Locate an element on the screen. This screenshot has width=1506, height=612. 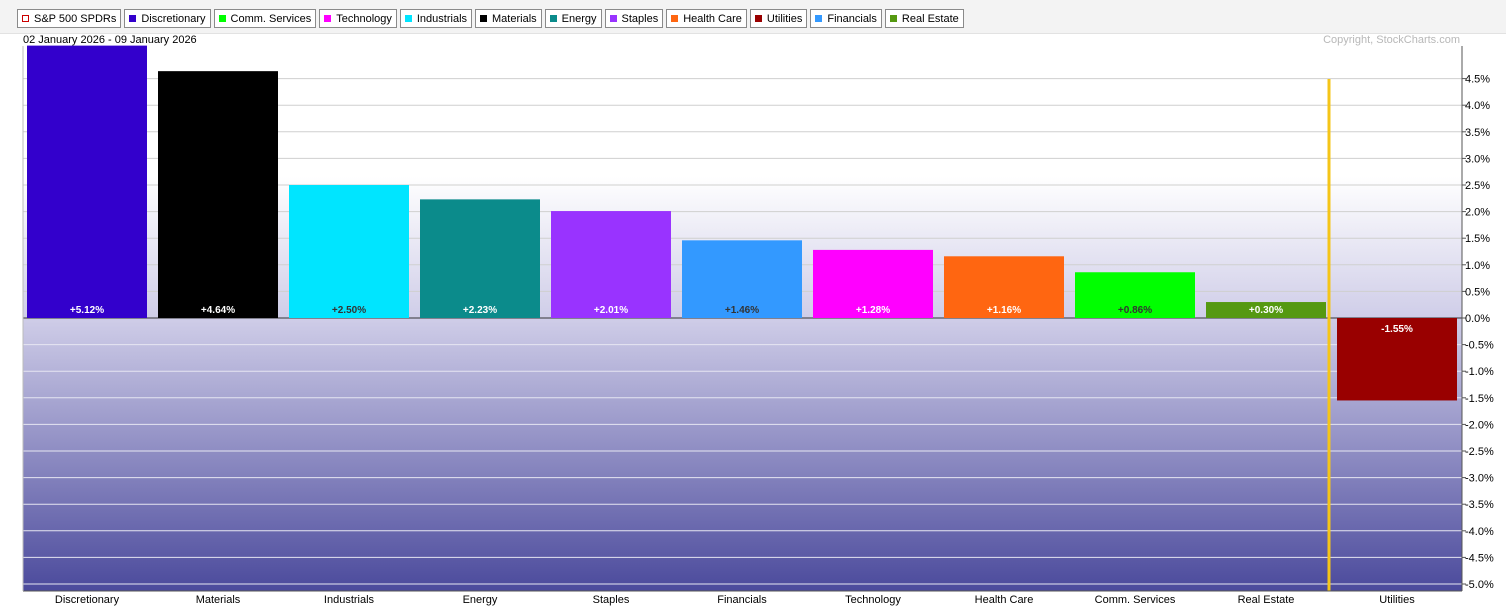
y-tick-label: 0.0% is located at coordinates (1477, 319).